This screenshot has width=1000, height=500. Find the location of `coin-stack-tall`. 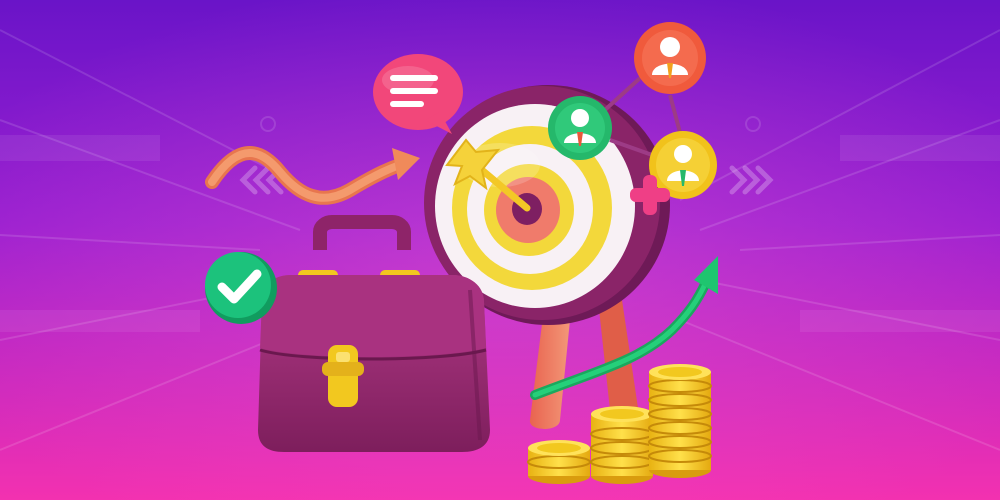

coin-stack-tall is located at coordinates (680, 421).